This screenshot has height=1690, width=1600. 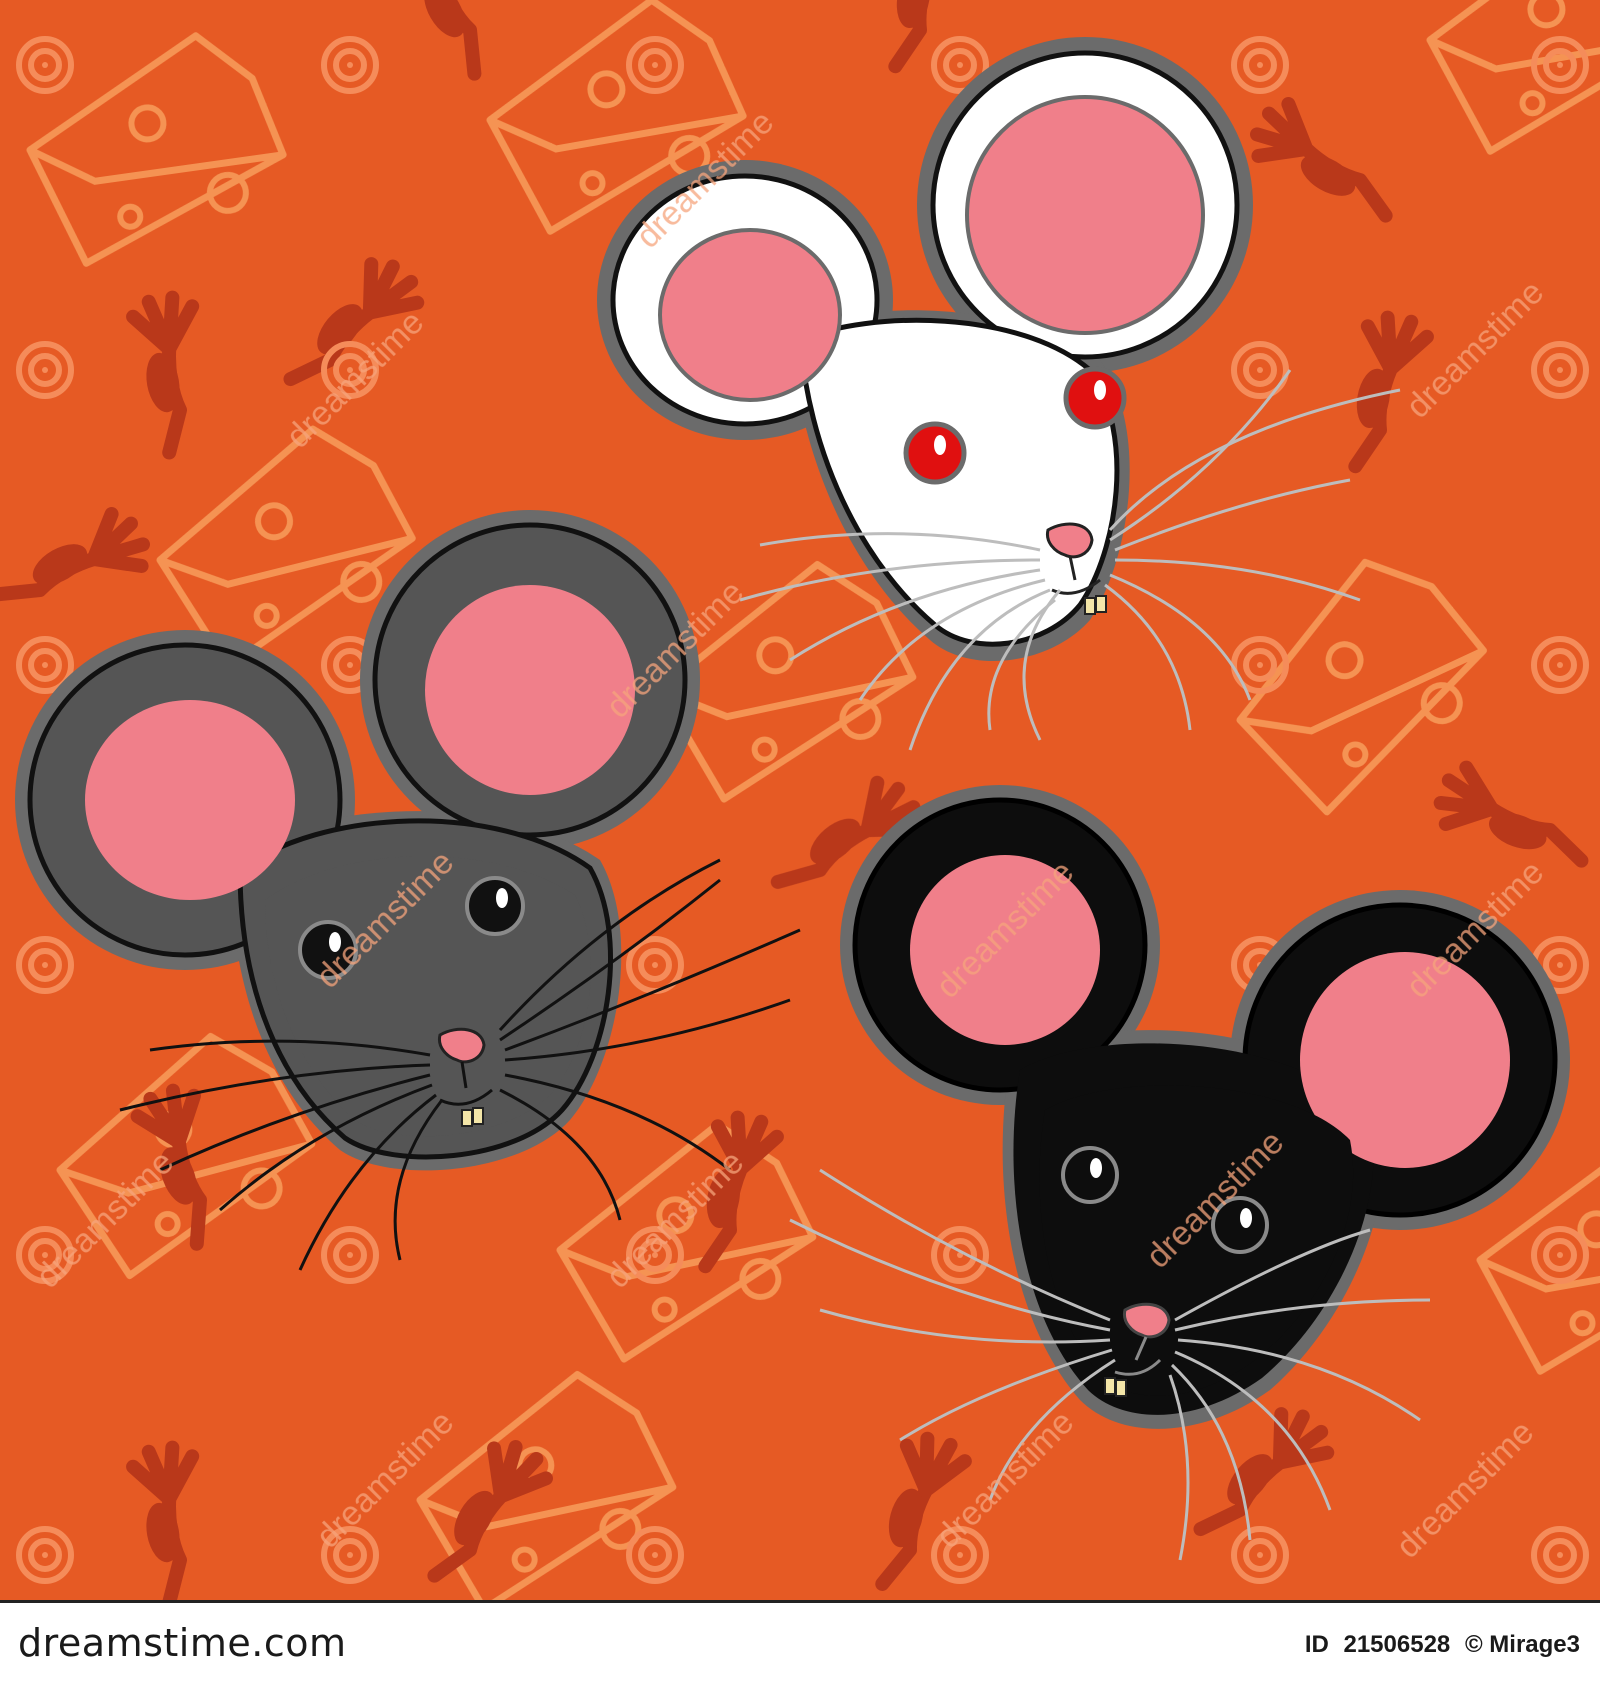 I want to click on footer-brand: dreamstime.com, so click(x=182, y=1643).